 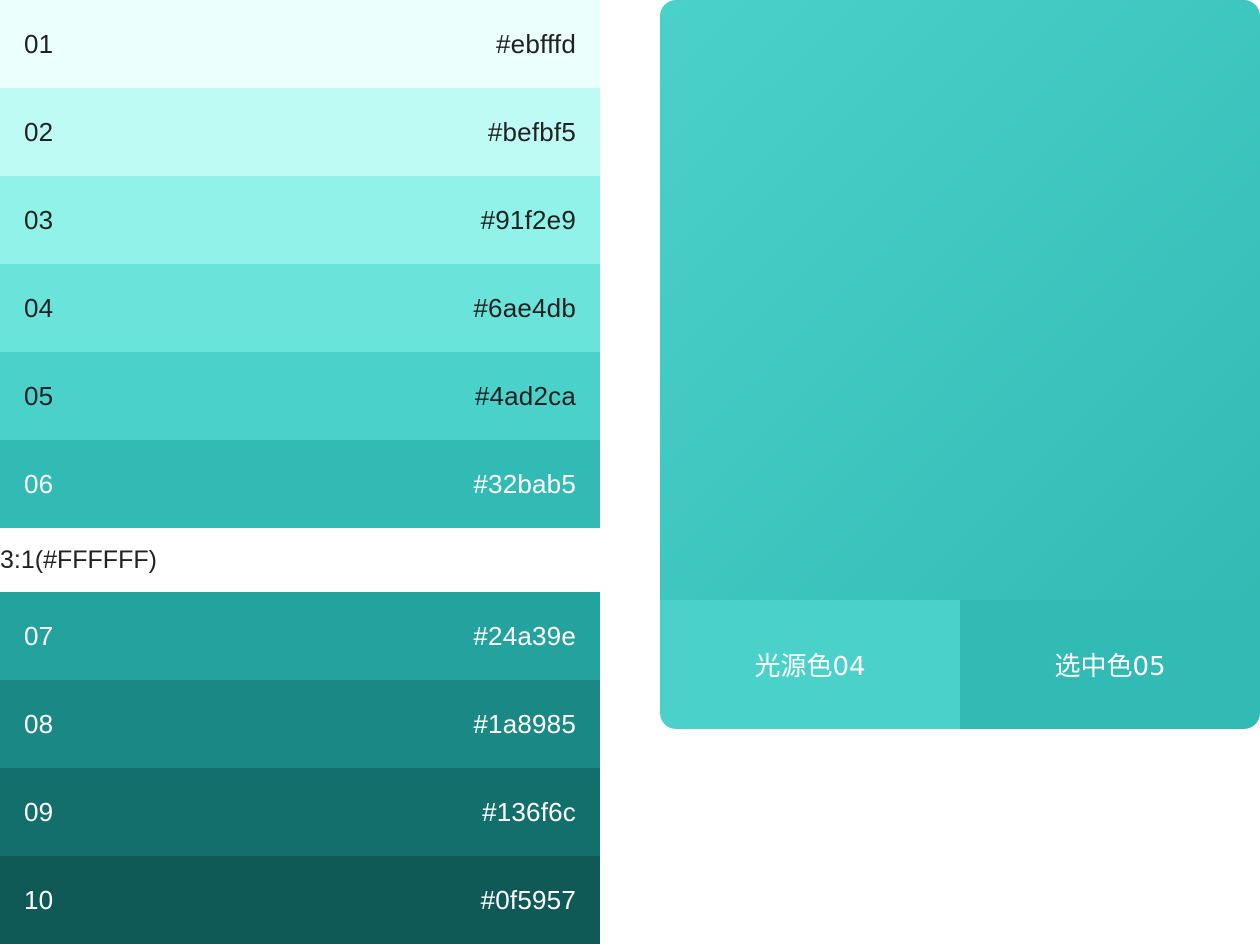 What do you see at coordinates (531, 131) in the screenshot?
I see `swatch-hex-code: #befbf5` at bounding box center [531, 131].